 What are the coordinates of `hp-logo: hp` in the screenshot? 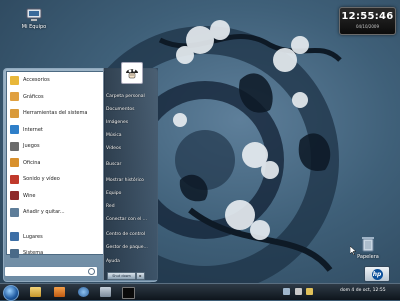 It's located at (377, 274).